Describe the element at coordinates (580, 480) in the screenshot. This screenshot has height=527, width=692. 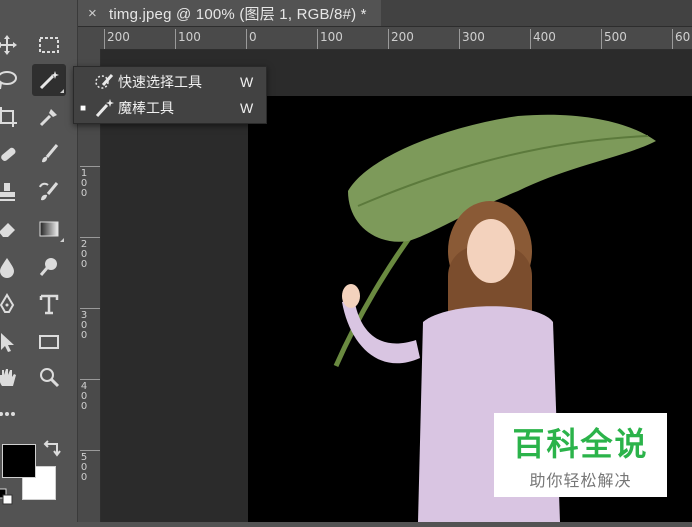
I see `watermark-subtitle: 助你轻松解决` at that location.